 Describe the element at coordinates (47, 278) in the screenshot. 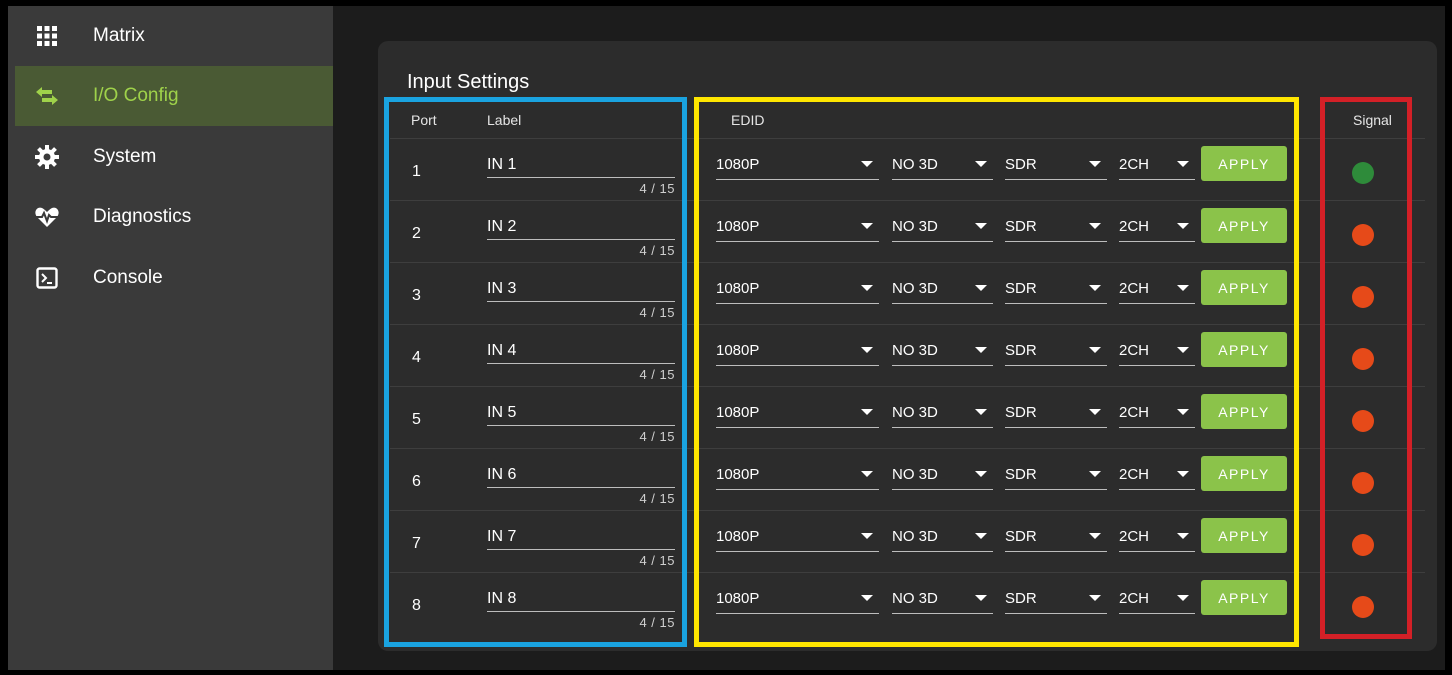

I see `terminal-icon` at that location.